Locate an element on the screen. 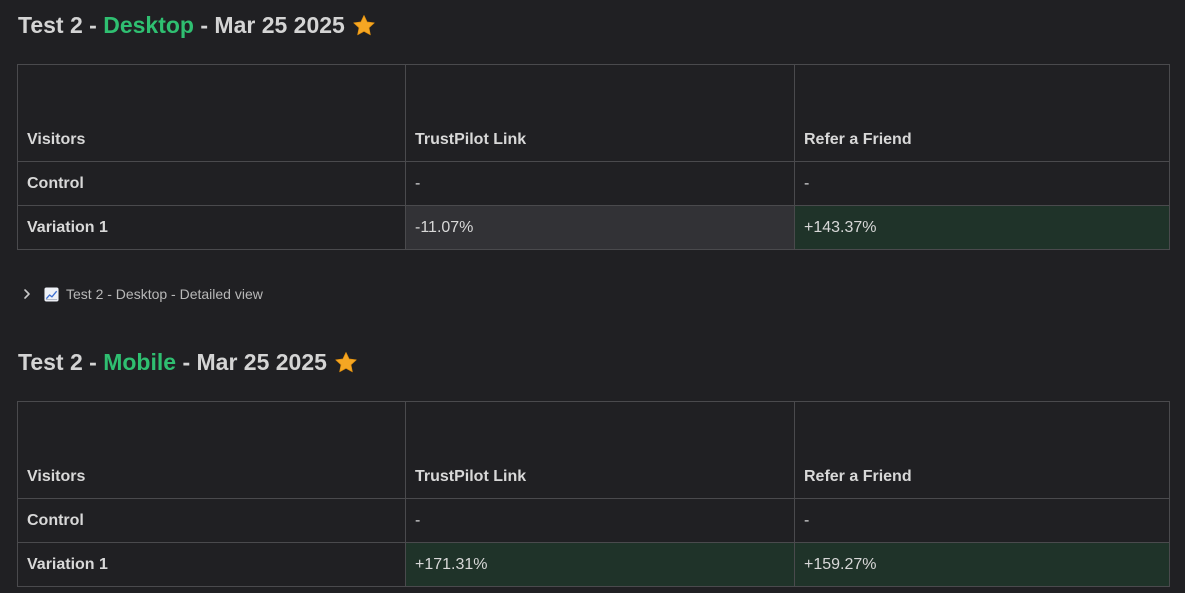 This screenshot has width=1185, height=593. section-heading-mobile: Test 2 - Mobile - Mar 25 2025 is located at coordinates (188, 362).